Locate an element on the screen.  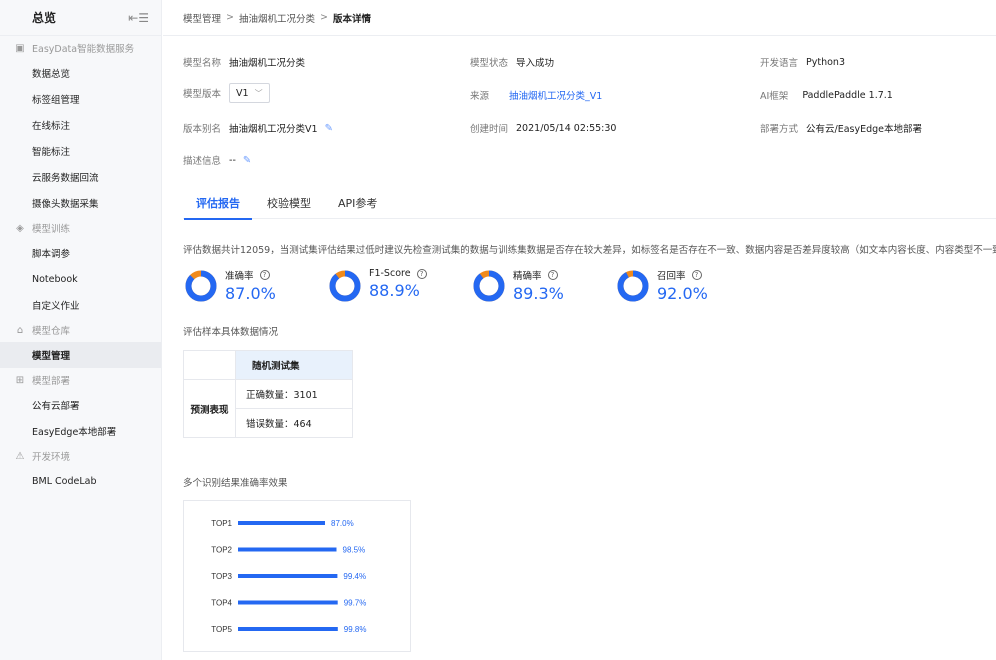
menu-collapse-icon: ⇤☰ is located at coordinates (138, 18).